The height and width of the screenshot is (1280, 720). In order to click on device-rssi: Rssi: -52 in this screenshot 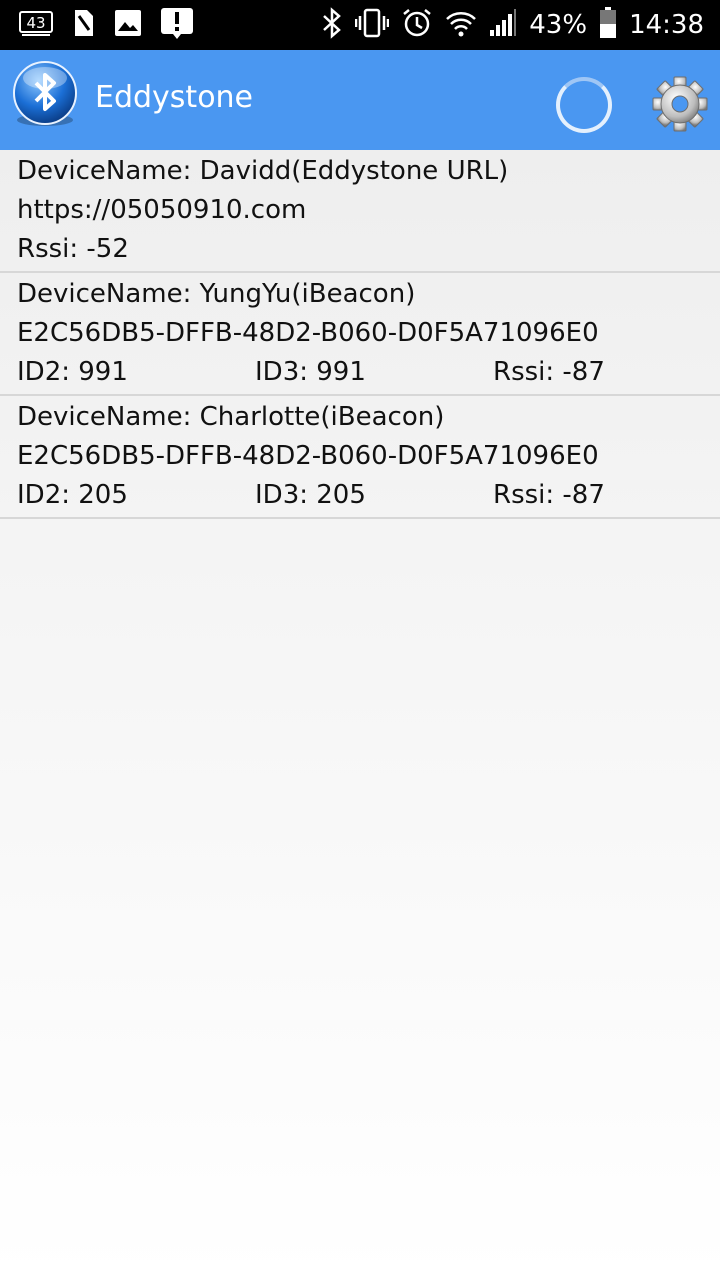, I will do `click(73, 249)`.